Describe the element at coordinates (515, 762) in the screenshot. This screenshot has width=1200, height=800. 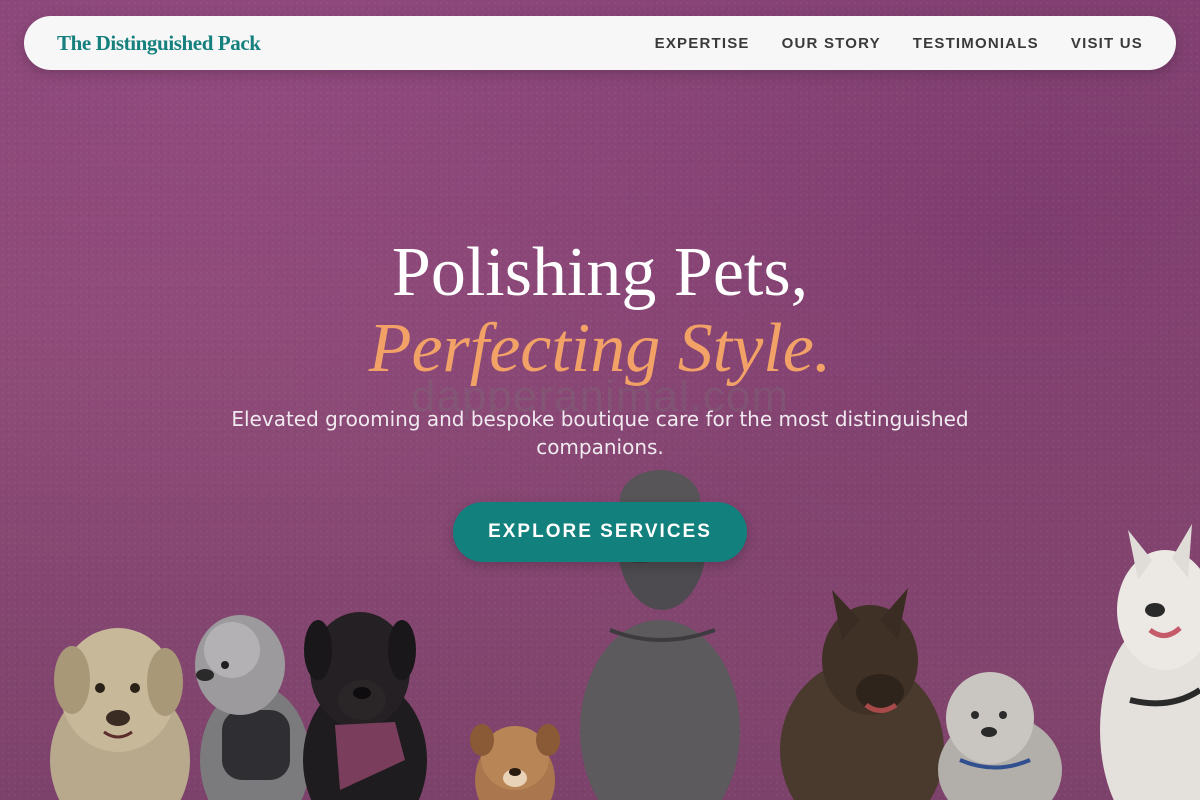
I see `dog-small-brown` at that location.